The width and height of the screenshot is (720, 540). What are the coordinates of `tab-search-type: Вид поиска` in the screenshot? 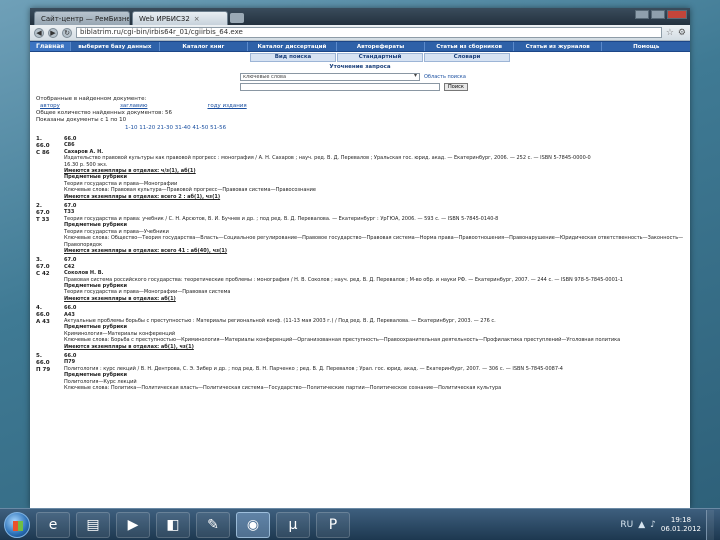 It's located at (293, 57).